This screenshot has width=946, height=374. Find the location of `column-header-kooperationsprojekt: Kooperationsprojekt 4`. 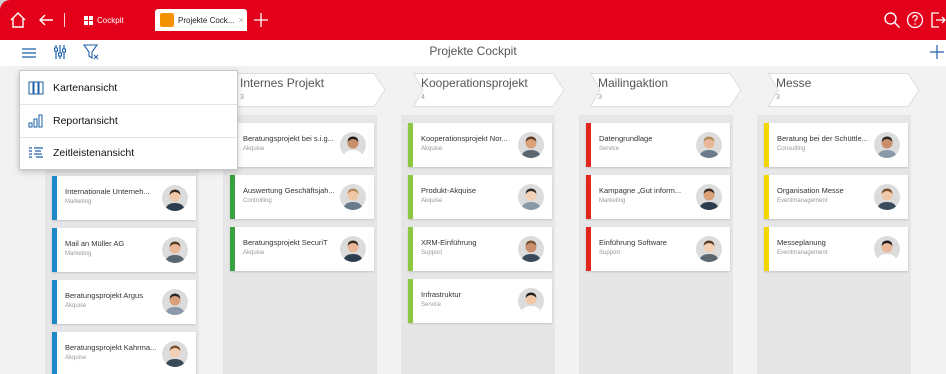

column-header-kooperationsprojekt: Kooperationsprojekt 4 is located at coordinates (489, 90).